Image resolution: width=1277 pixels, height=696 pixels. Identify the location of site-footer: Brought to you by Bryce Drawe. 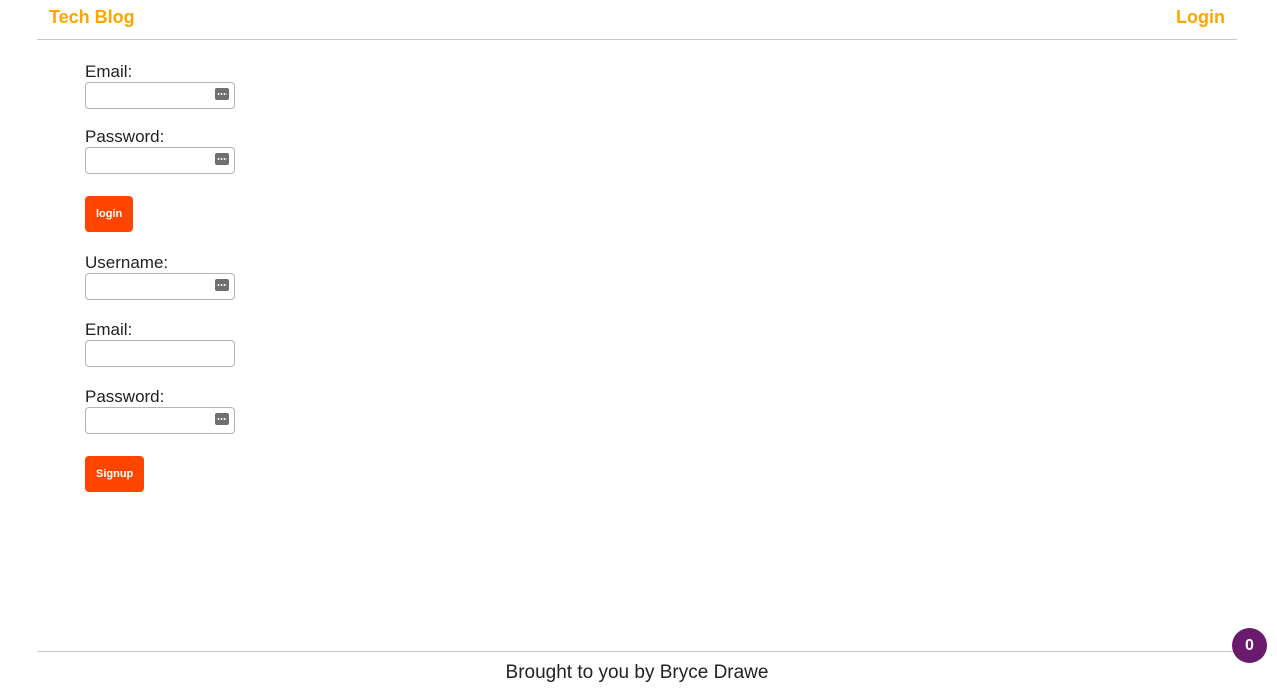
(637, 667).